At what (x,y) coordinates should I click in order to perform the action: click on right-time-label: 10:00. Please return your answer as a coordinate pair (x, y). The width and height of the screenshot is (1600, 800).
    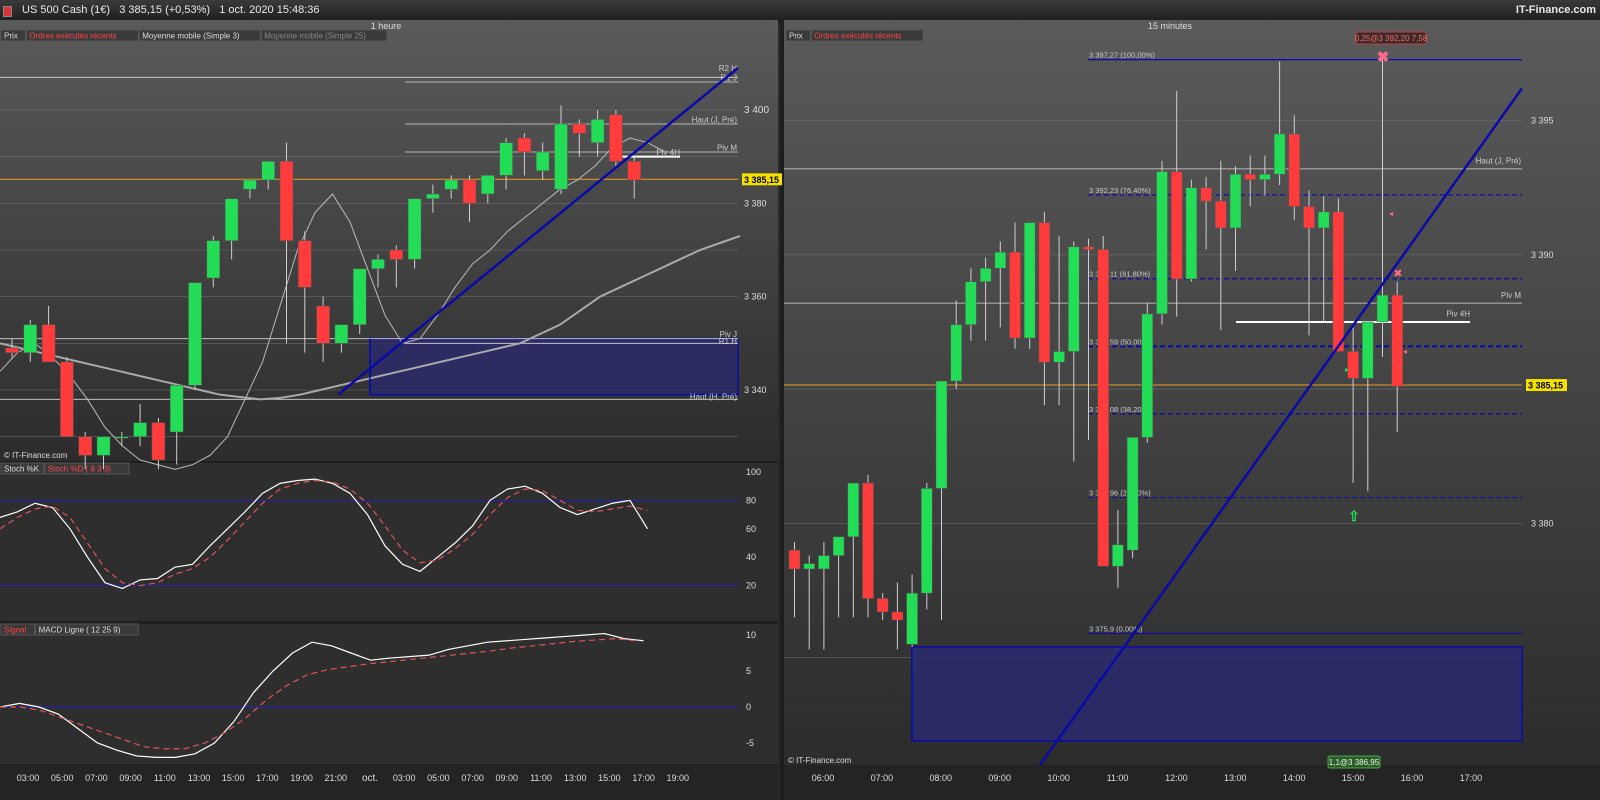
    Looking at the image, I should click on (1058, 778).